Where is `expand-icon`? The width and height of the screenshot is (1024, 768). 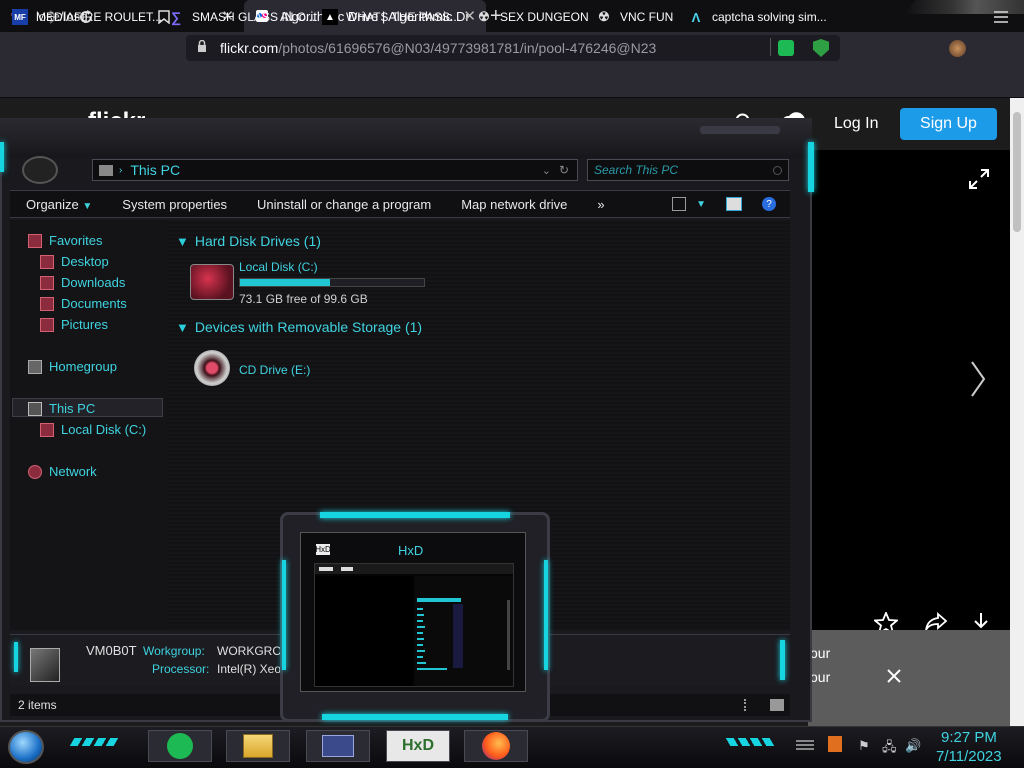 expand-icon is located at coordinates (979, 182).